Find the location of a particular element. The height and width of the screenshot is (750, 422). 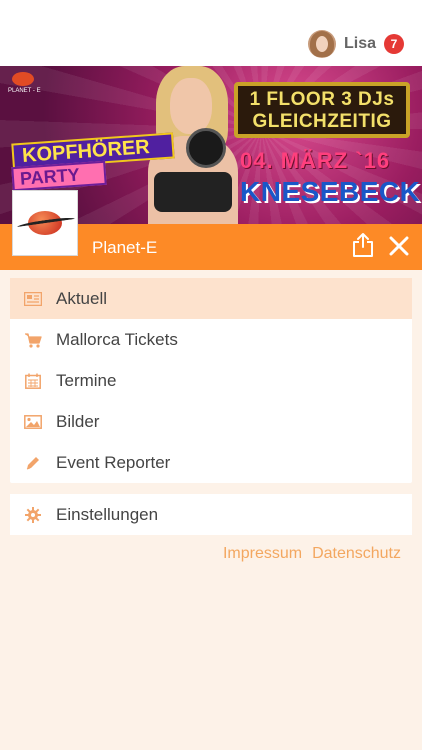

top-bar: Lisa 7 is located at coordinates (211, 33).